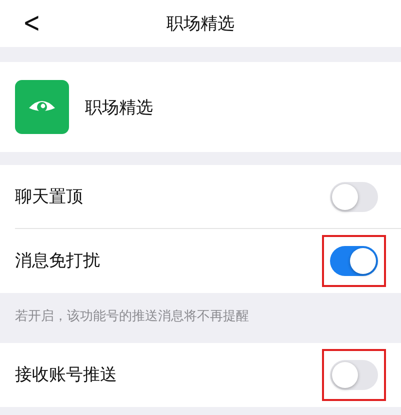 The height and width of the screenshot is (415, 401). What do you see at coordinates (32, 22) in the screenshot?
I see `back-button: <` at bounding box center [32, 22].